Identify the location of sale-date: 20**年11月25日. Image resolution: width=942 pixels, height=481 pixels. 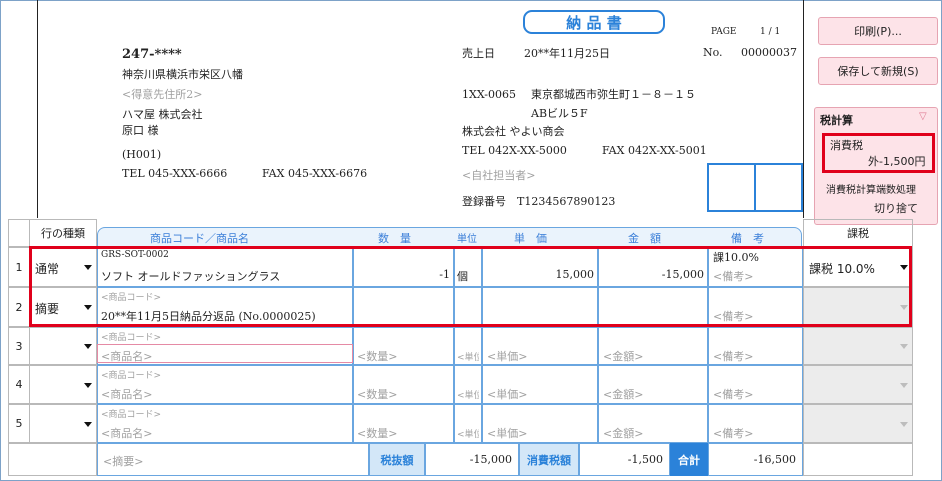
(567, 53).